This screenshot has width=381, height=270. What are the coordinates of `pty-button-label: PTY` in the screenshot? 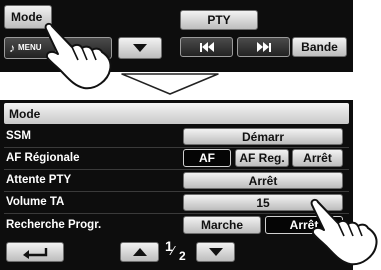 It's located at (219, 20).